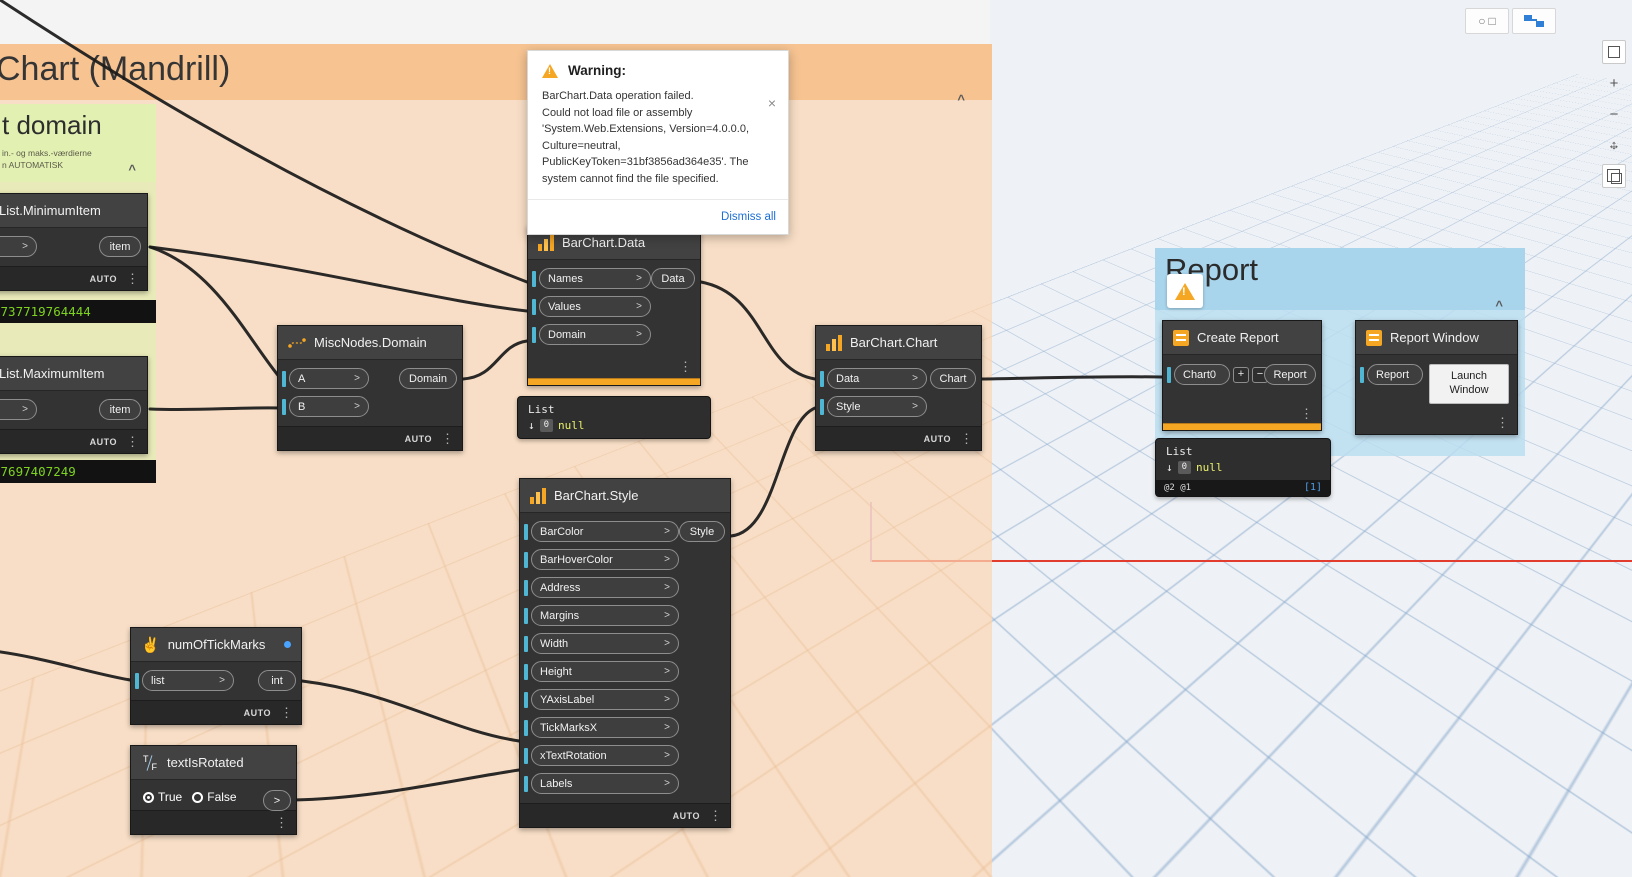  What do you see at coordinates (894, 342) in the screenshot?
I see `node-title: BarChart.Chart` at bounding box center [894, 342].